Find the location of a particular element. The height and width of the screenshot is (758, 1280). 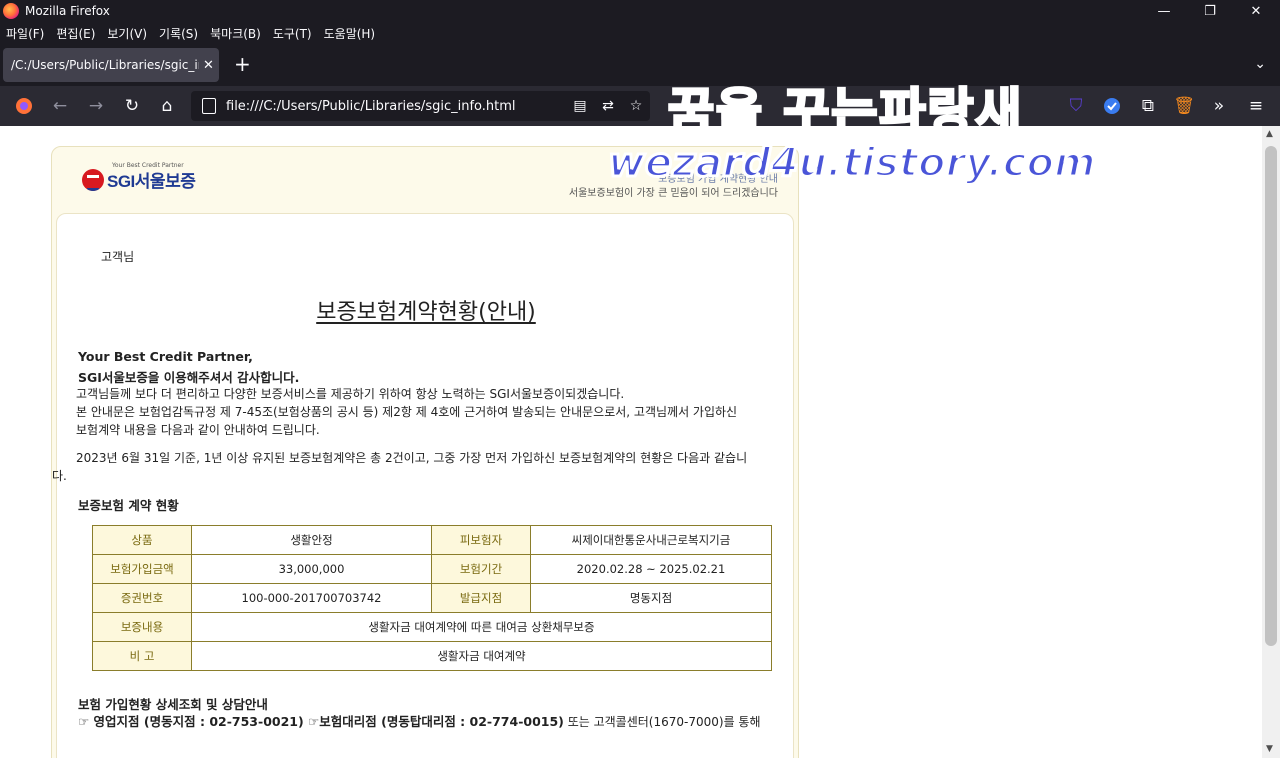

close-window-button: ✕ is located at coordinates (1256, 11).